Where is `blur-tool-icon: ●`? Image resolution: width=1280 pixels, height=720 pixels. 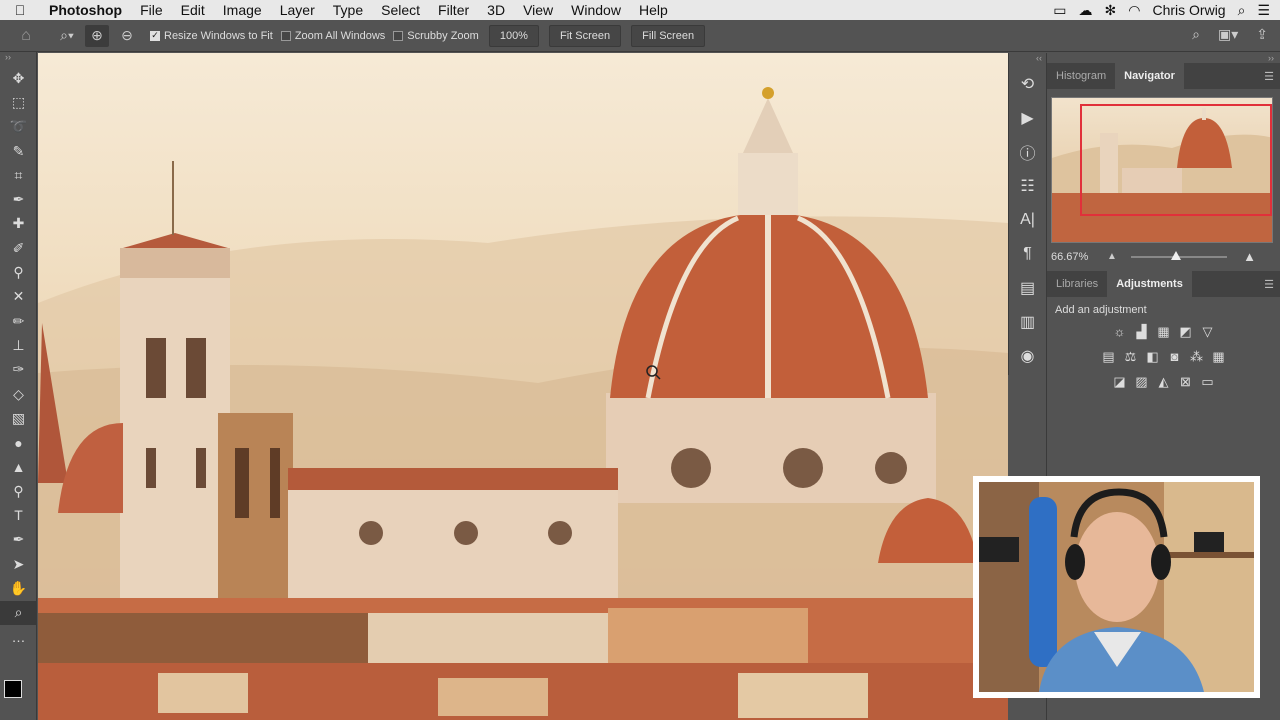
blur-tool-icon: ● is located at coordinates (18, 442).